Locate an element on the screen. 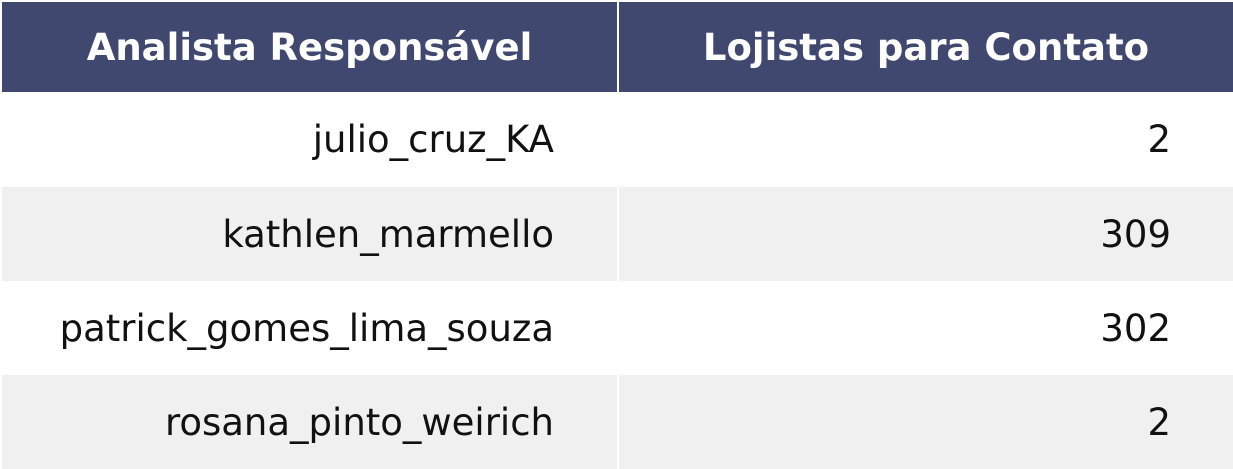 Image resolution: width=1233 pixels, height=469 pixels. analyst-name-cell: rosana_pinto_weirich is located at coordinates (309, 422).